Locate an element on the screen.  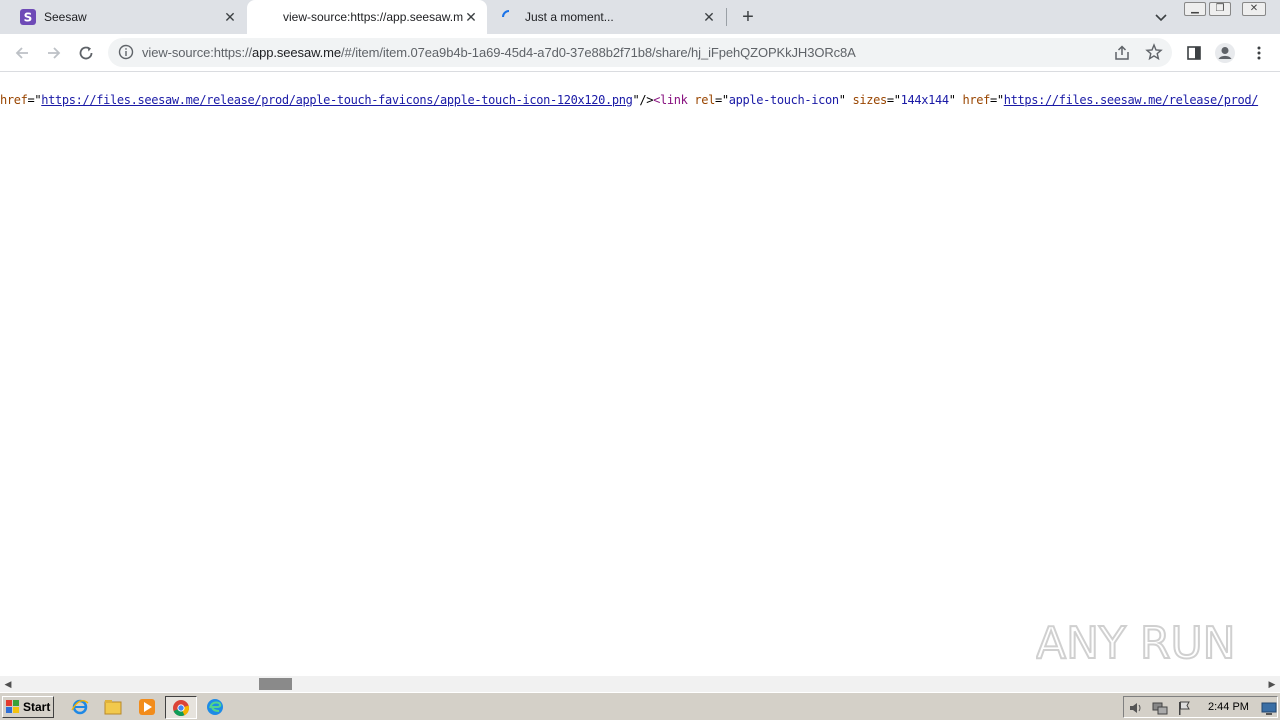
horizontal-scrollbar: ◀ ▶ is located at coordinates (640, 684).